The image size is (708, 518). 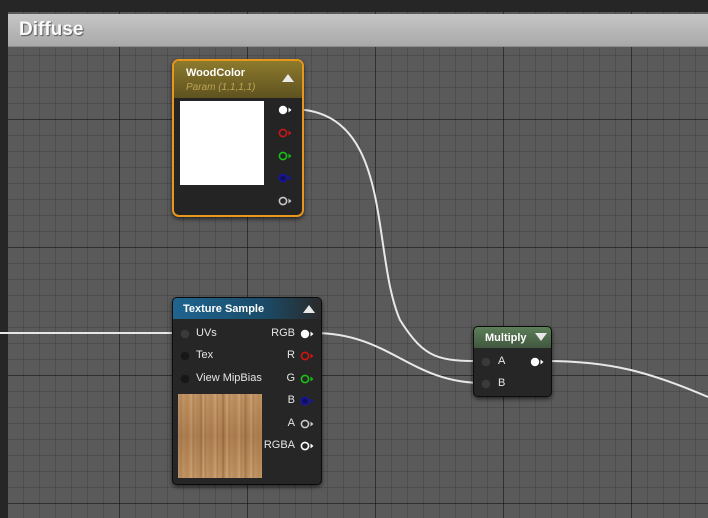 I want to click on input-pin-b, so click(x=486, y=384).